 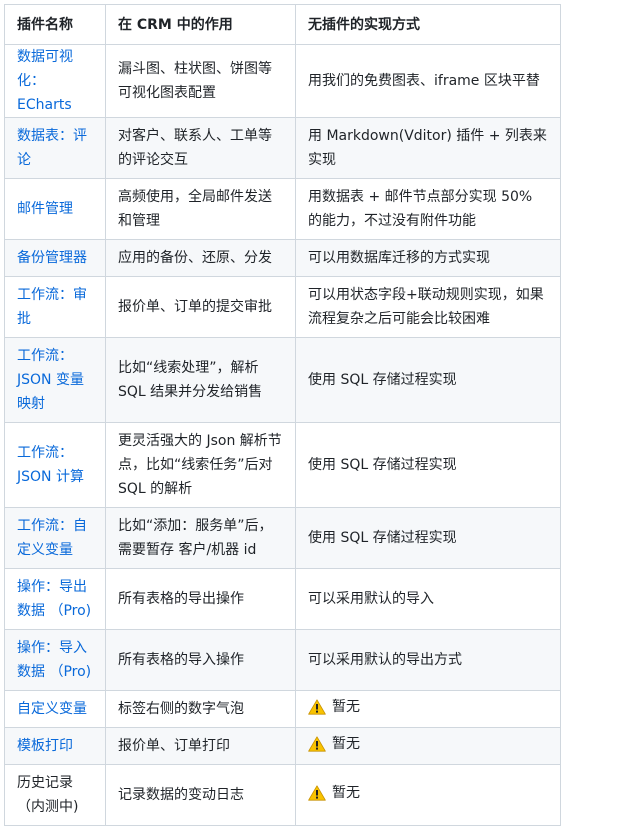 I want to click on alternative-cell: 可以采用默认的导出方式, so click(x=428, y=660).